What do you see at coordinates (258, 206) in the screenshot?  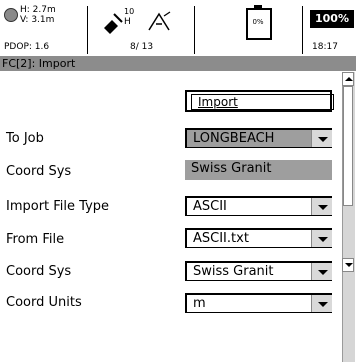 I see `import-file-type-dropdown: ASCII` at bounding box center [258, 206].